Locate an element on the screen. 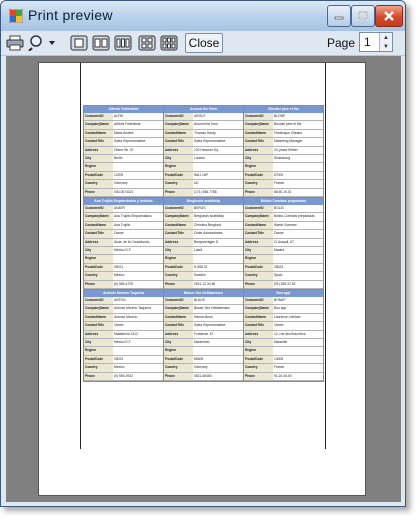  field-value: BLAUS is located at coordinates (199, 300).